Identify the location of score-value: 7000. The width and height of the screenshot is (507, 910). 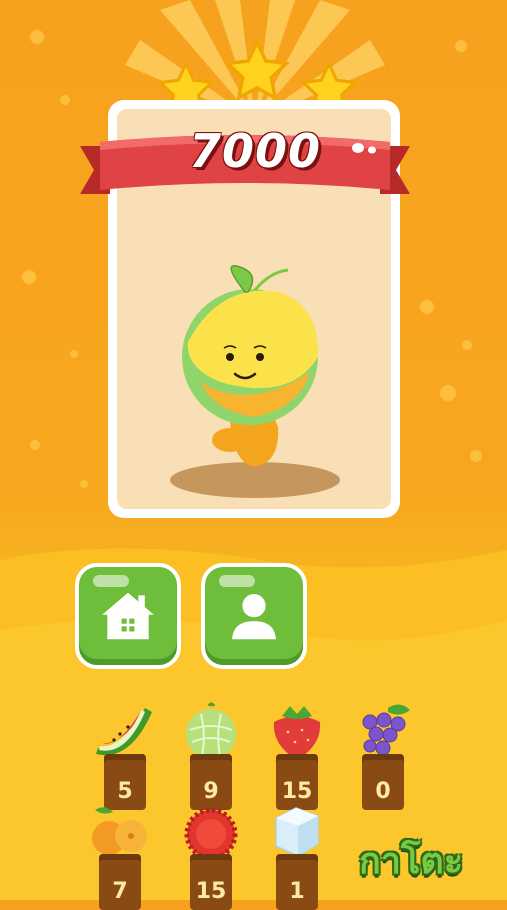
(255, 151).